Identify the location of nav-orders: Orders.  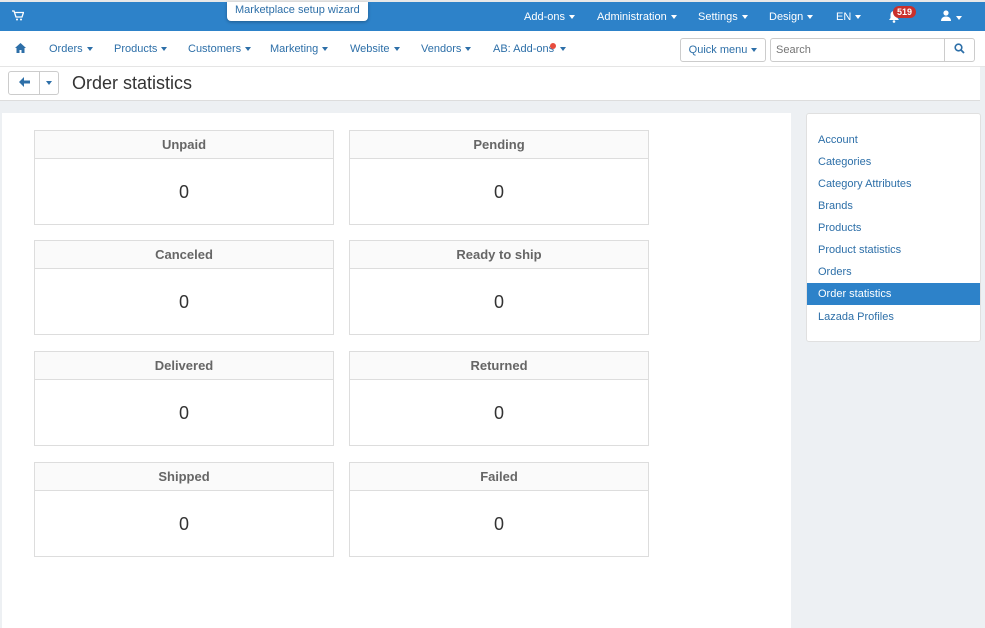
(71, 49).